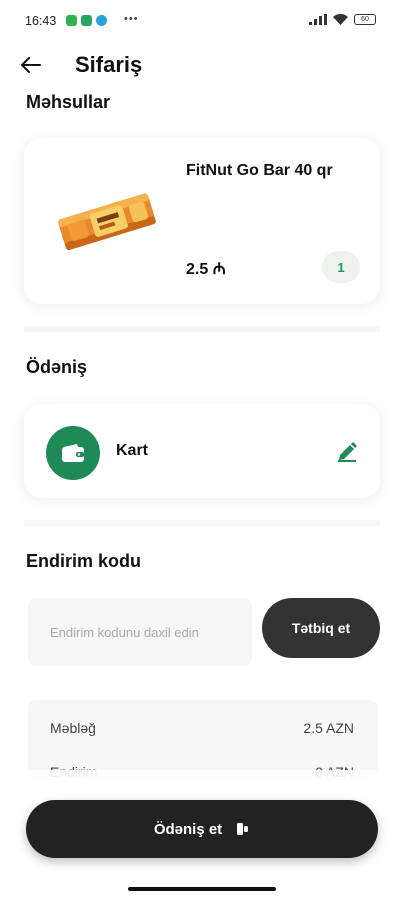  I want to click on arrow-left-icon, so click(31, 65).